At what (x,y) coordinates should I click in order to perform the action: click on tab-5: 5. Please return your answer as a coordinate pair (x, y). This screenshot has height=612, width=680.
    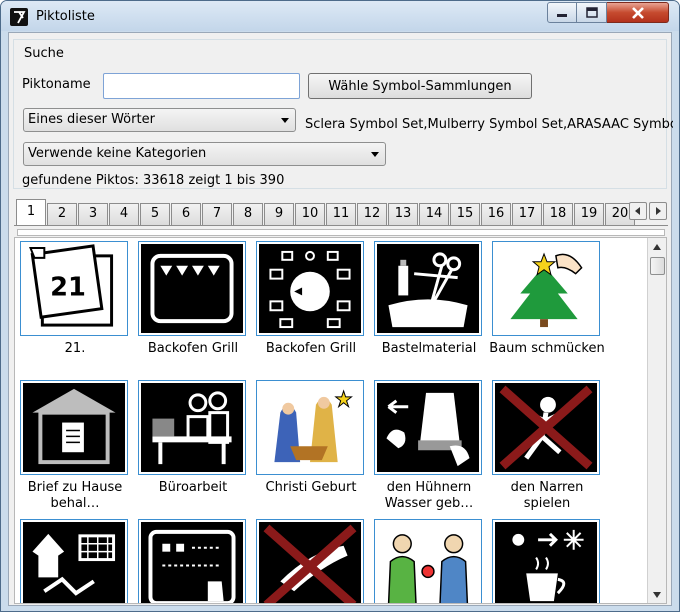
    Looking at the image, I should click on (155, 214).